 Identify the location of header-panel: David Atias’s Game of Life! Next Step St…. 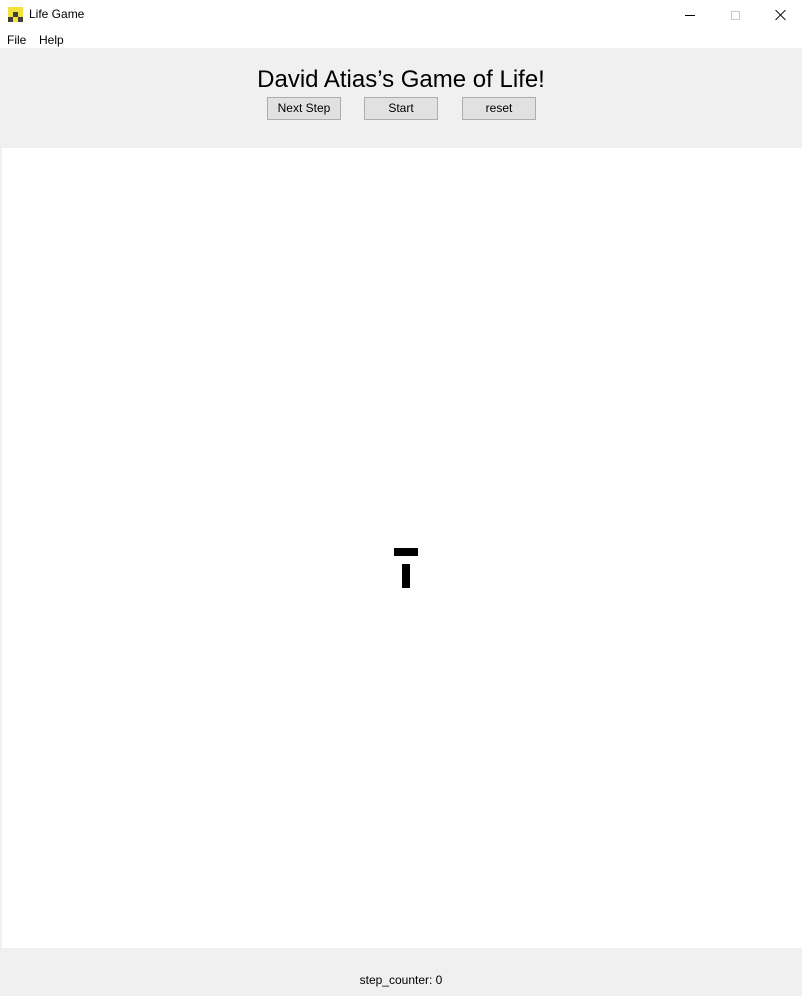
(401, 98).